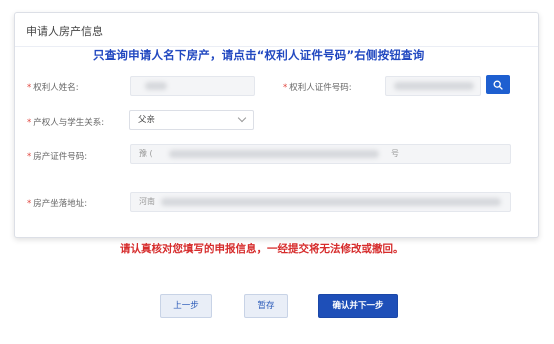 The image size is (554, 344). I want to click on cert-no-field: 豫 ( 号, so click(320, 154).